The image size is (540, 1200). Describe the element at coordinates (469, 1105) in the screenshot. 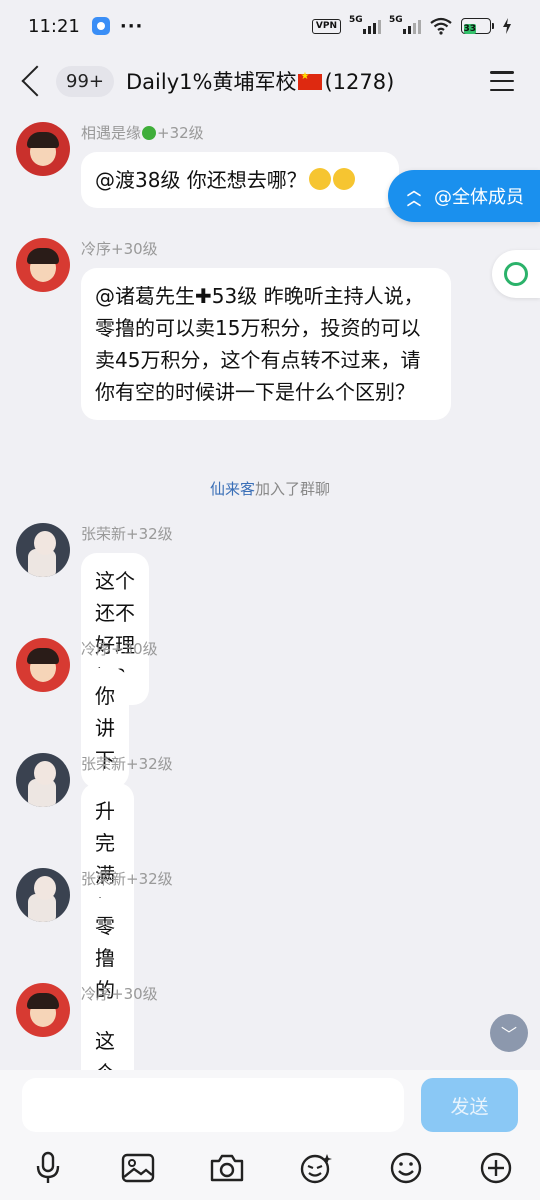

I see `send-button: 发送` at that location.